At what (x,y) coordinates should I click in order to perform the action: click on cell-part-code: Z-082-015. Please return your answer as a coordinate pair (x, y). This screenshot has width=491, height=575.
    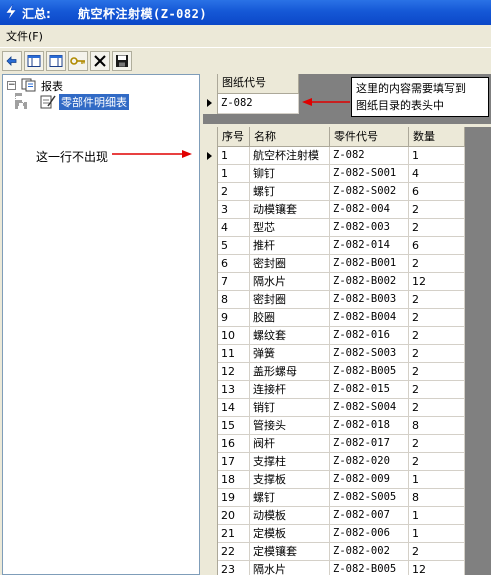
    Looking at the image, I should click on (369, 390).